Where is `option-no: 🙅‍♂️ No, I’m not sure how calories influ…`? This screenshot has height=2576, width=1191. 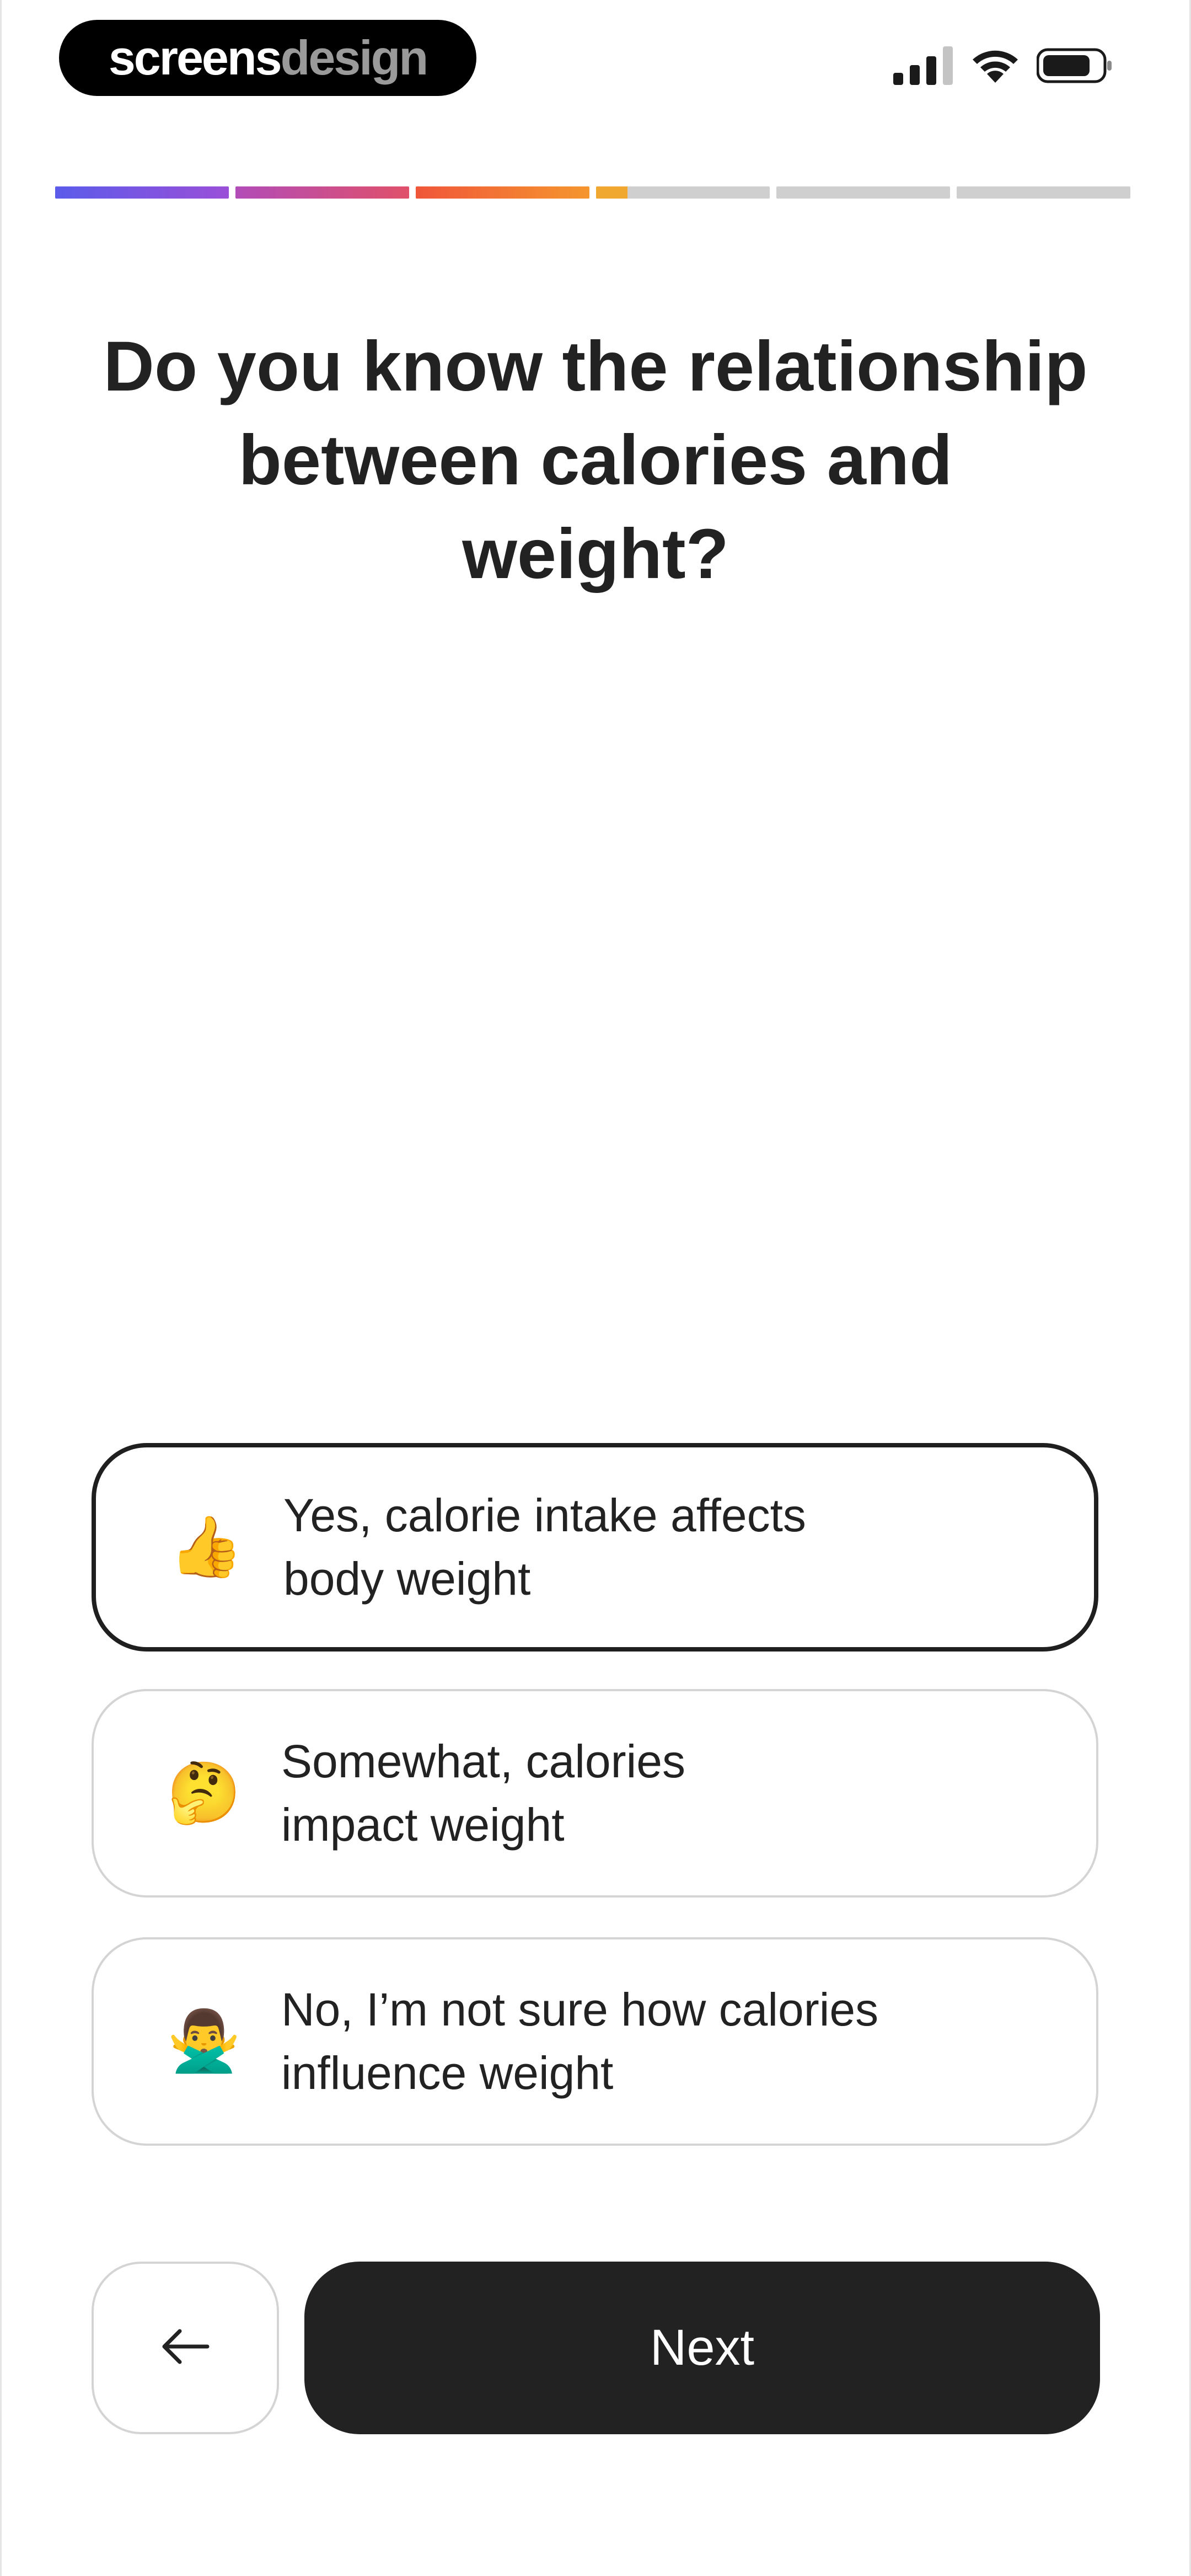 option-no: 🙅‍♂️ No, I’m not sure how calories influ… is located at coordinates (595, 2041).